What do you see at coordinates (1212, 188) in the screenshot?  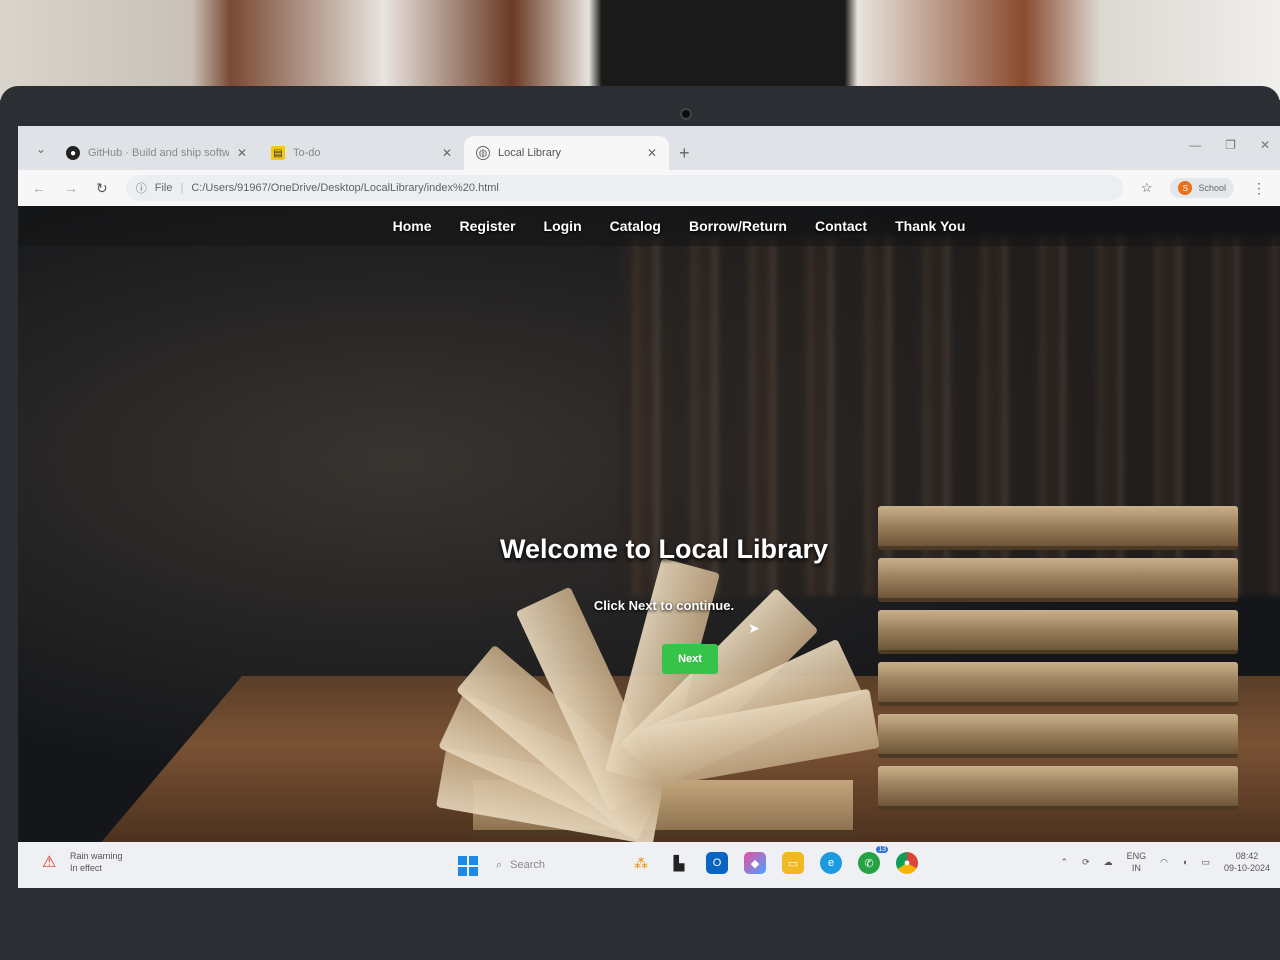 I see `profile-label: School` at bounding box center [1212, 188].